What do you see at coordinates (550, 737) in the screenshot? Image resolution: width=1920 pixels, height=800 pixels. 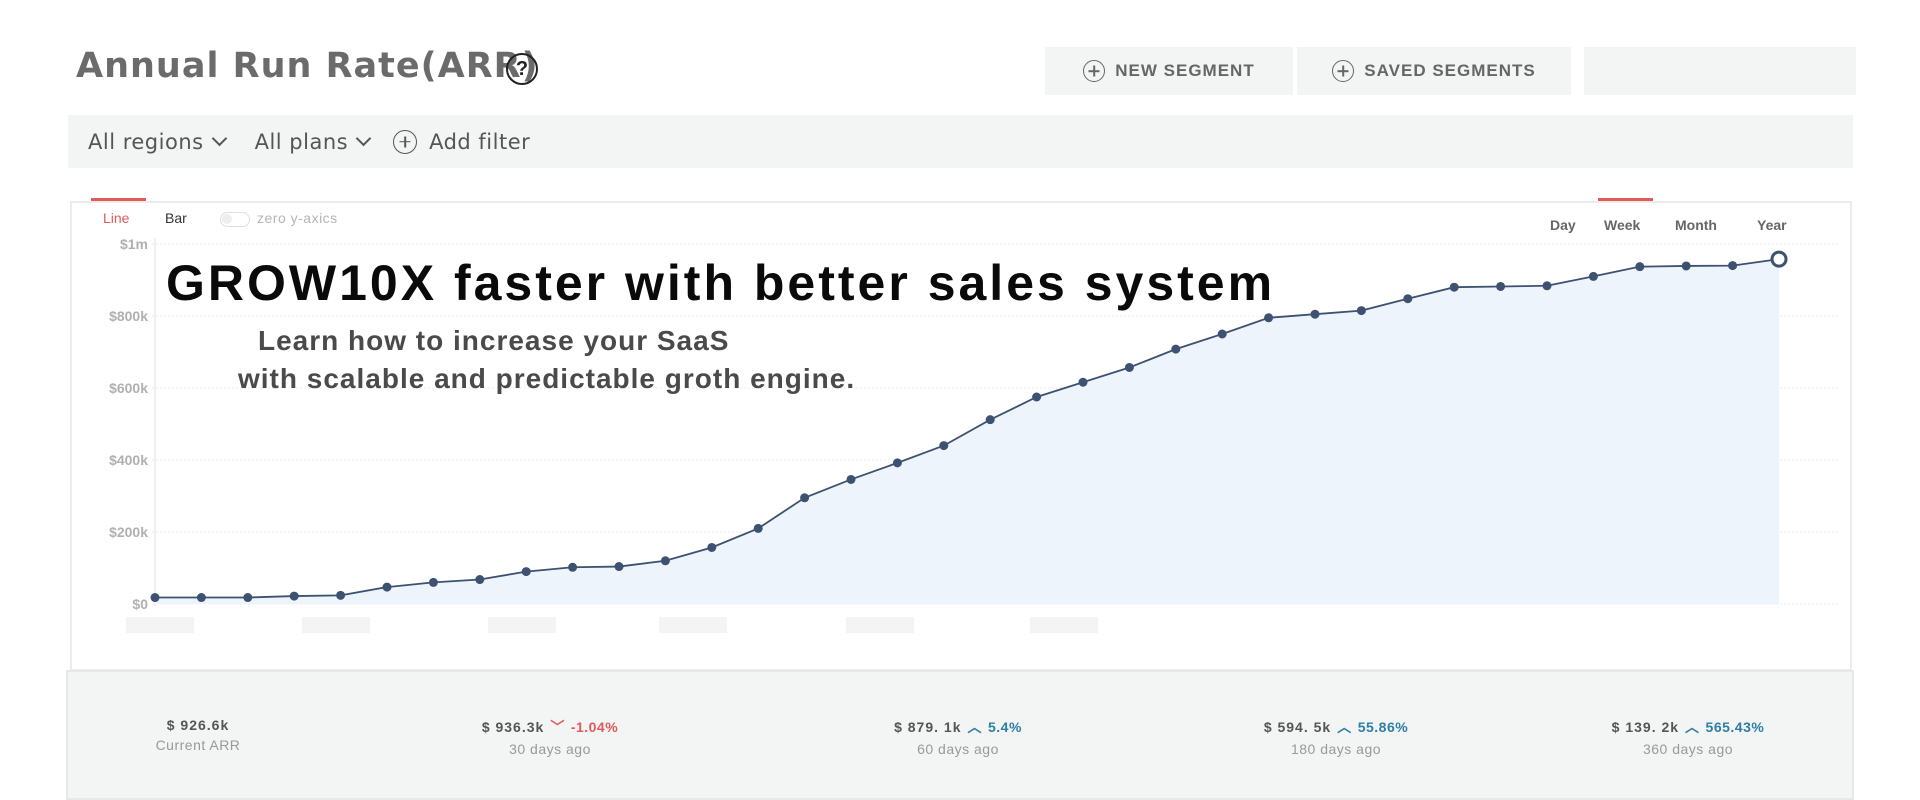 I see `stat-30-days: $ 936.3k ﹀ -1.04% 30 days ago` at bounding box center [550, 737].